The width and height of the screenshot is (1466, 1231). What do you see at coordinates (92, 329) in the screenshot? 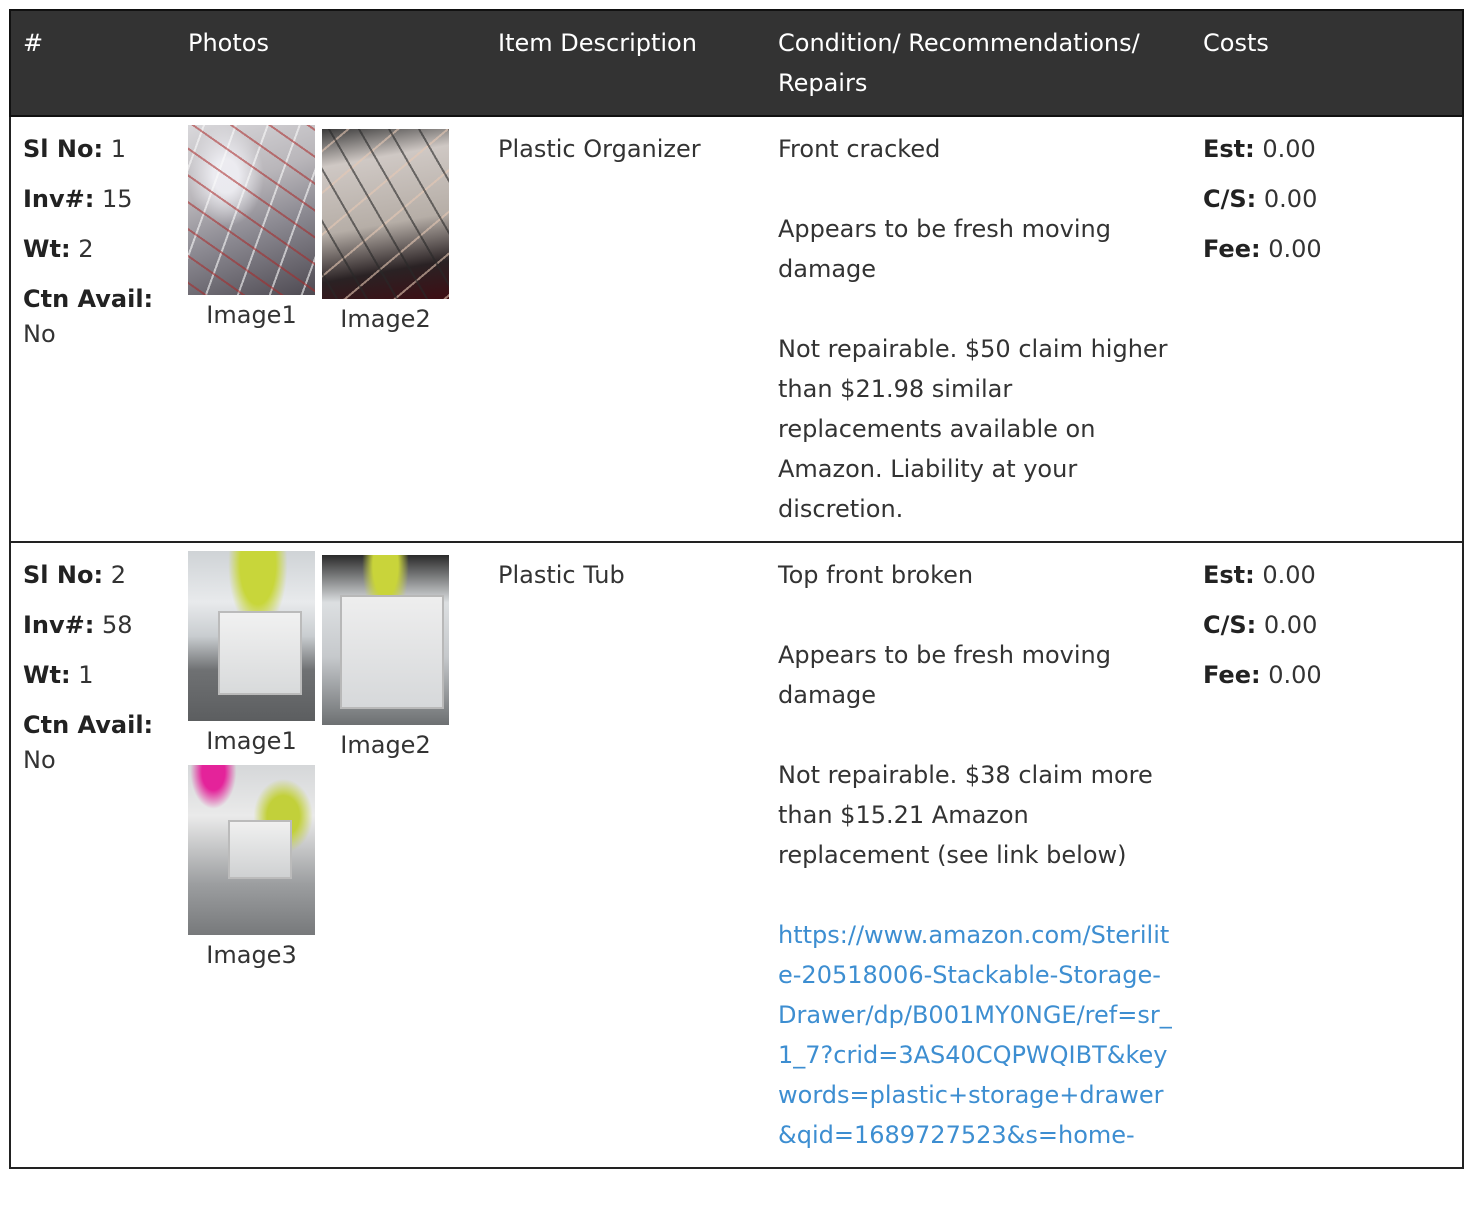
I see `item-meta-cell: Sl No: 1 Inv#: 15 Wt: 2 Ctn Avail: No` at bounding box center [92, 329].